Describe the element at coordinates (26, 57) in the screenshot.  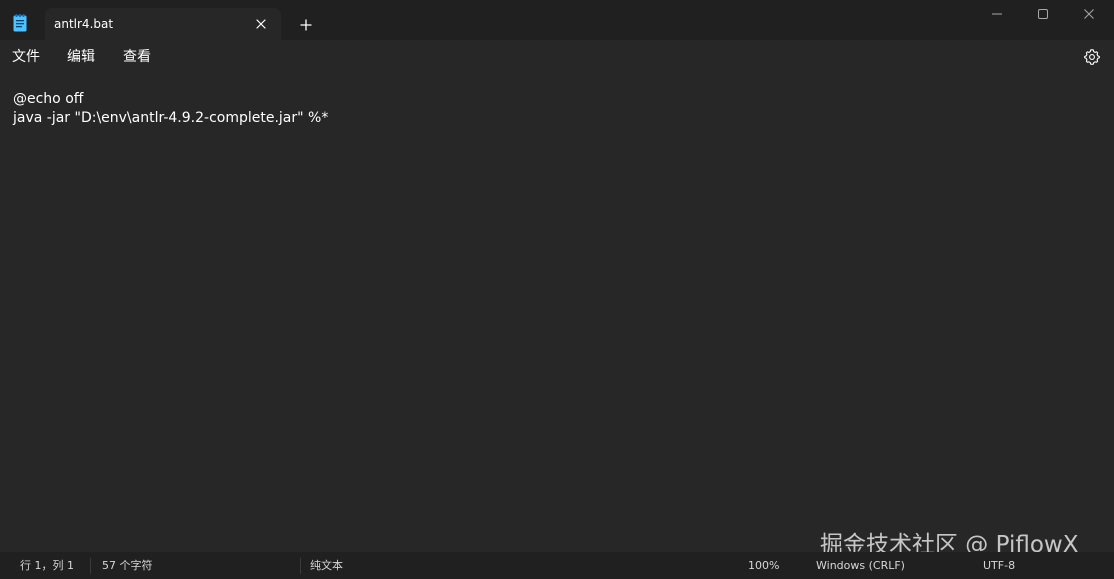
I see `menu-file: 文件` at that location.